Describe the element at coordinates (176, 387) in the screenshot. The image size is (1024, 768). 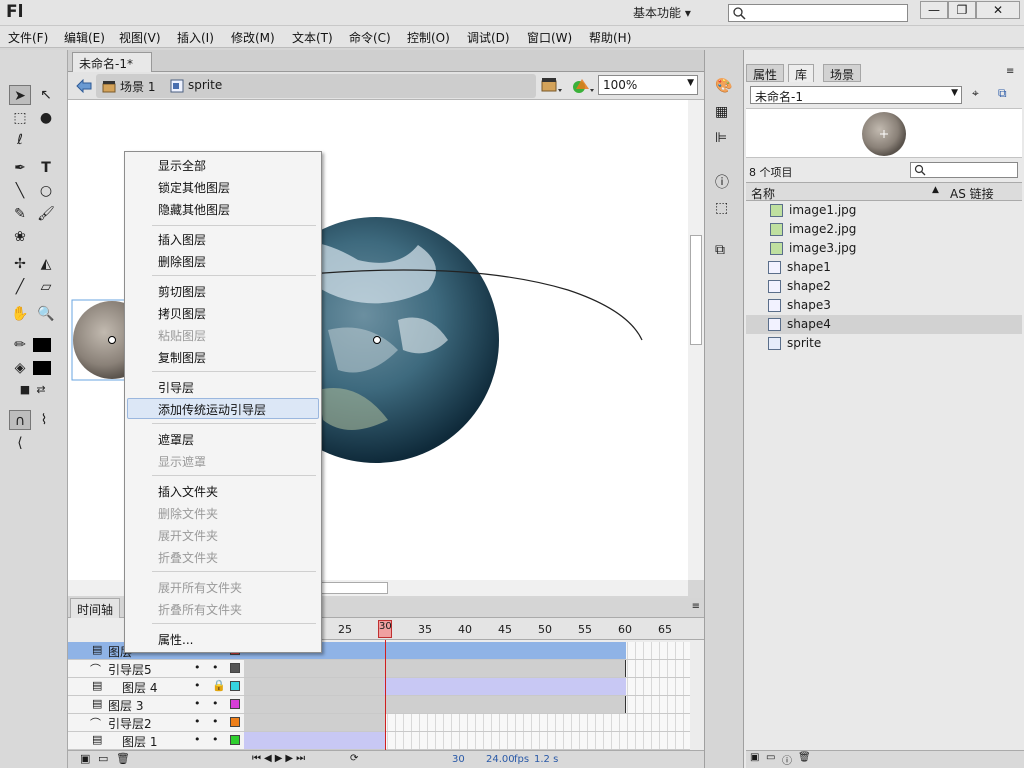
I see `context-menu-item: 引导层` at that location.